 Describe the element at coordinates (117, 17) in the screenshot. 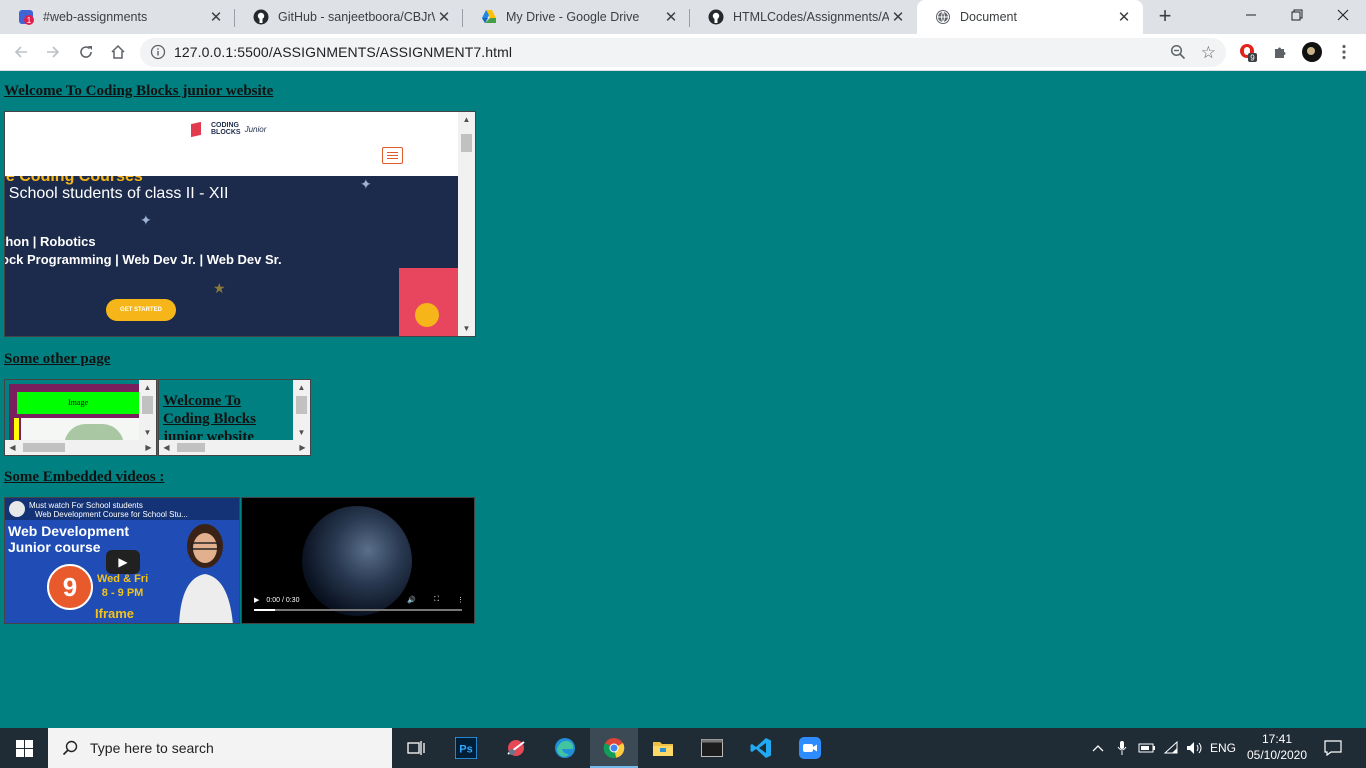

I see `tab-web-assignments: 1 #web-assignments ✕` at that location.